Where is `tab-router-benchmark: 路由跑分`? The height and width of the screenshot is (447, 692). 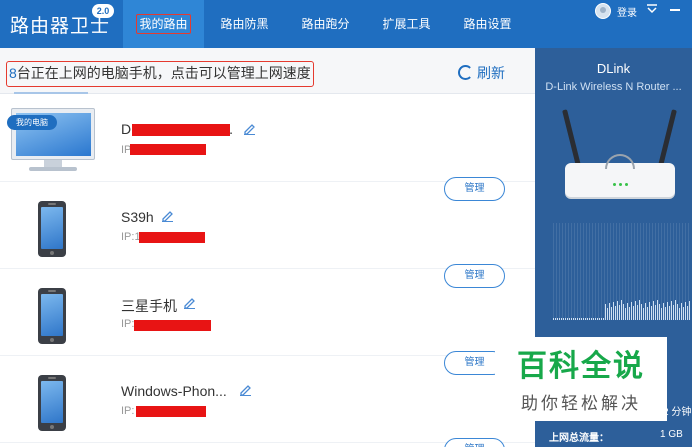 tab-router-benchmark: 路由跑分 is located at coordinates (325, 24).